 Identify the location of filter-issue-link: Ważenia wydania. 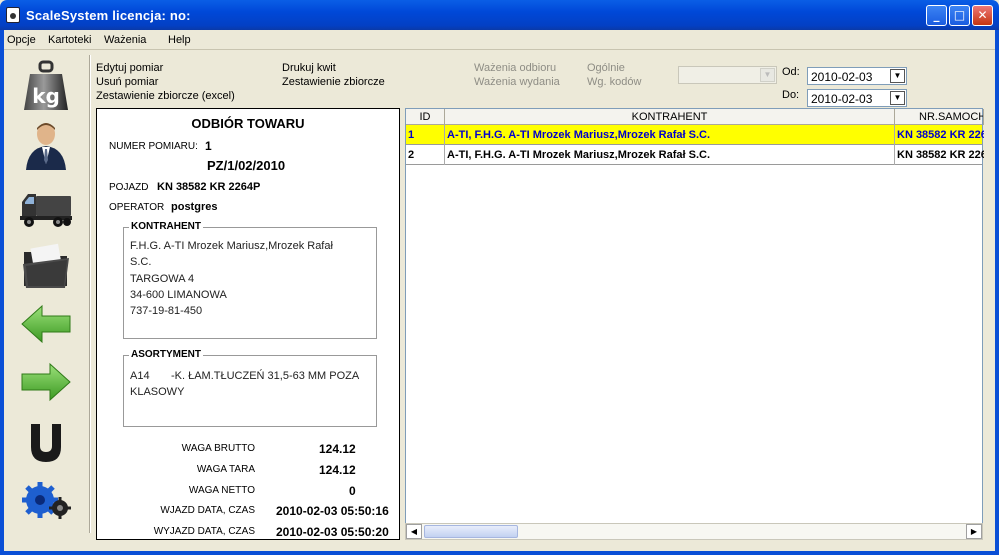
(517, 82).